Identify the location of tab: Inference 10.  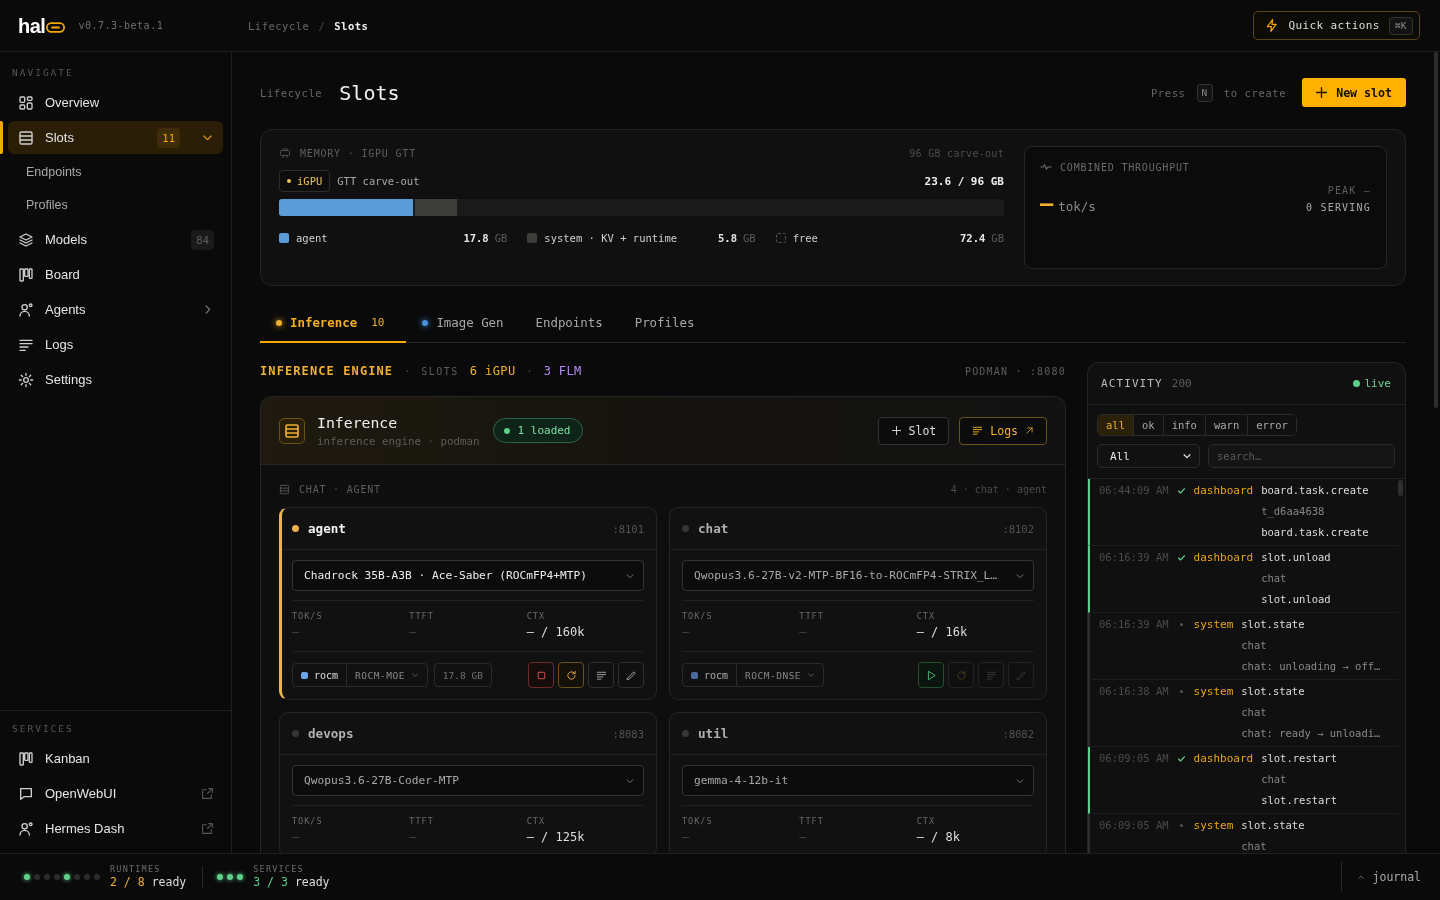
(333, 322).